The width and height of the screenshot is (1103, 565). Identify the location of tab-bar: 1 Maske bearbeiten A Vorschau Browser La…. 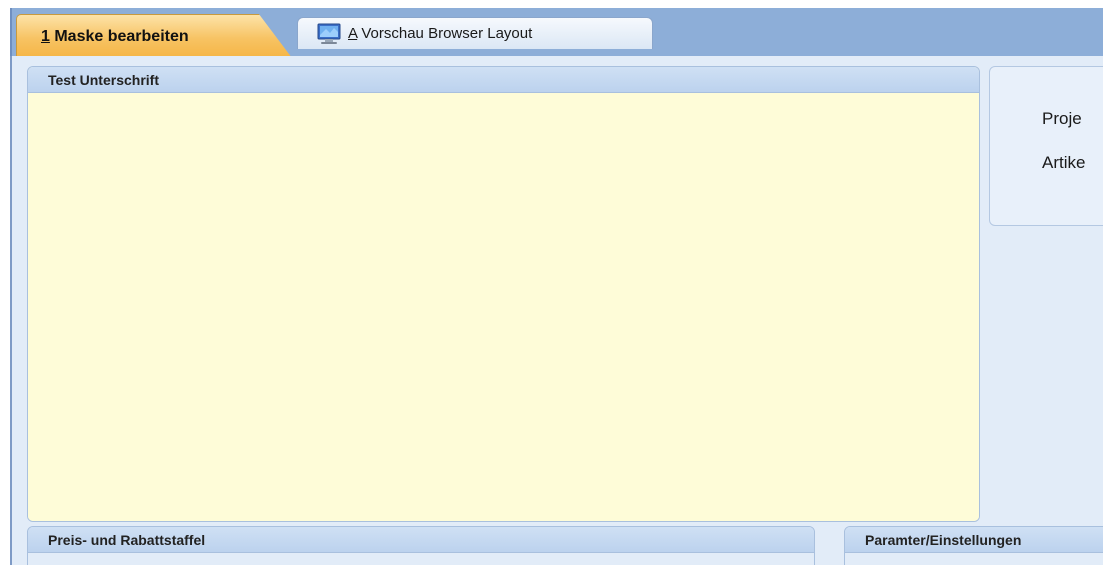
(556, 33).